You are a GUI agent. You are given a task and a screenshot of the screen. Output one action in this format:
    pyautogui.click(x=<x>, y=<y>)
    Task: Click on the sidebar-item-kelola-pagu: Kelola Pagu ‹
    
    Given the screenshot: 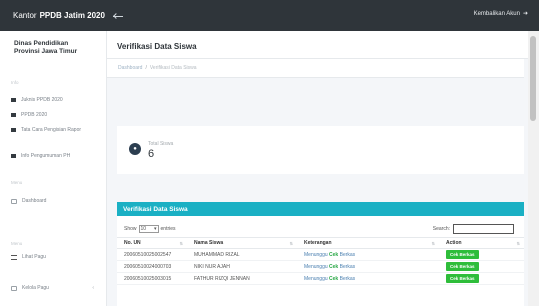 What is the action you would take?
    pyautogui.click(x=47, y=288)
    